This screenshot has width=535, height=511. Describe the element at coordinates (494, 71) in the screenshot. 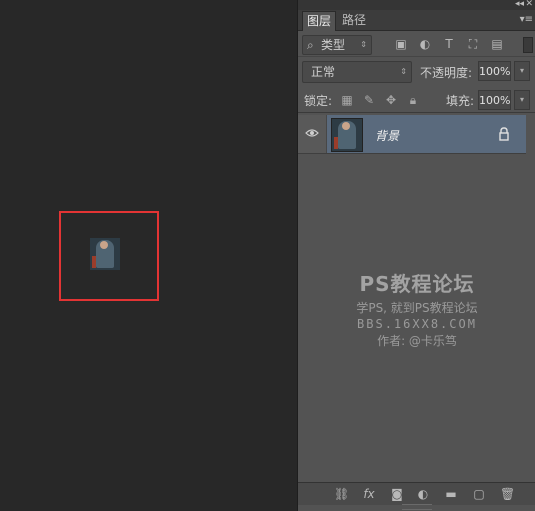

I see `opacity-input: 100%` at that location.